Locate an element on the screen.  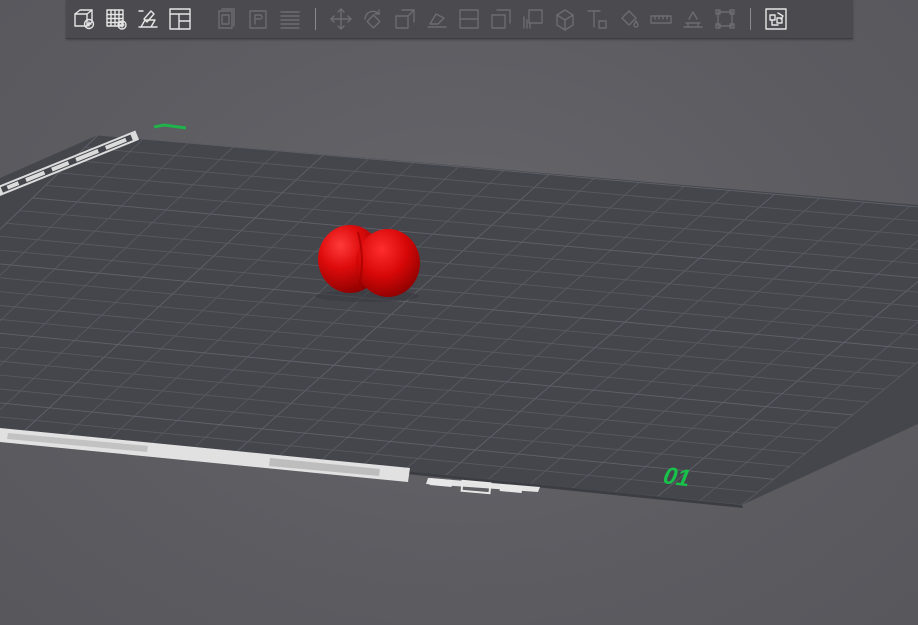
copy-icon is located at coordinates (226, 18).